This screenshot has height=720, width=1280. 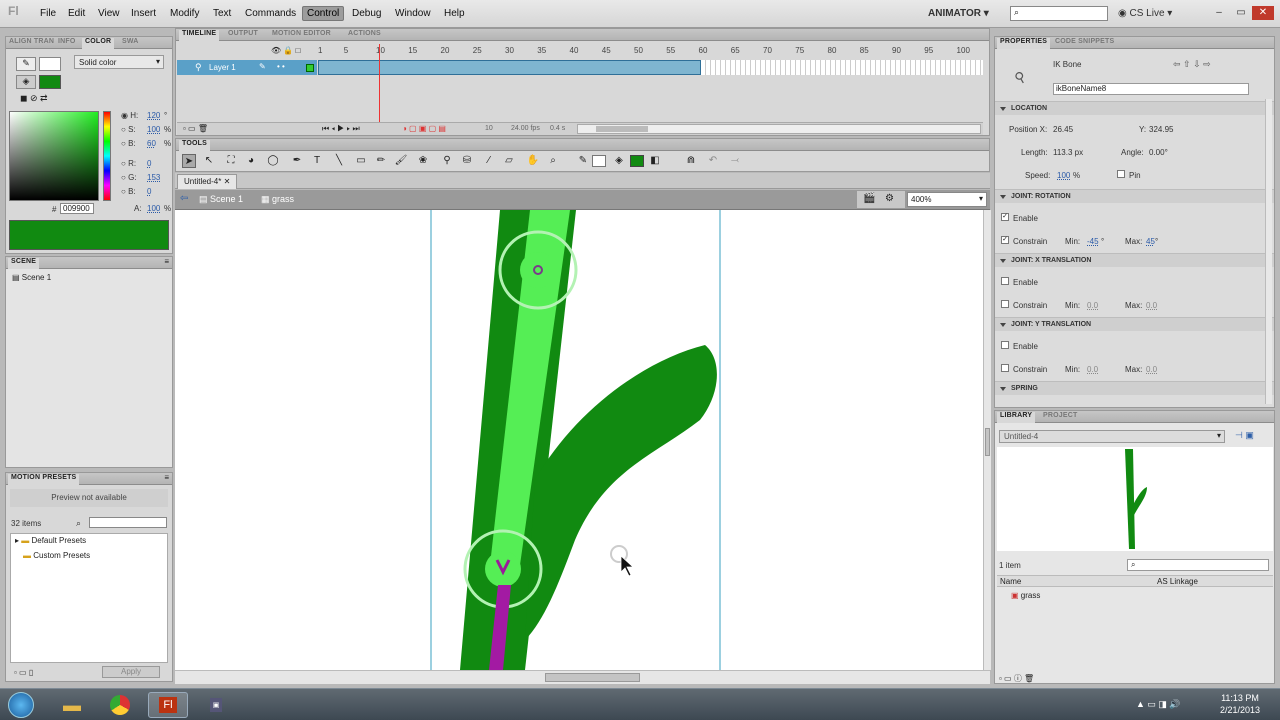 I want to click on current-frame-value: 10, so click(x=489, y=128).